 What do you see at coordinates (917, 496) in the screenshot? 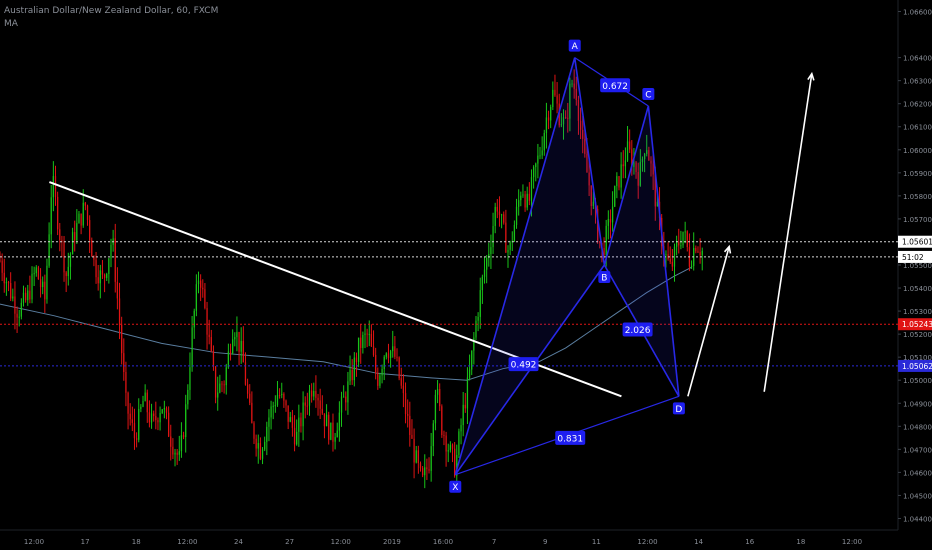
I see `price-tick-label: 1.04500` at bounding box center [917, 496].